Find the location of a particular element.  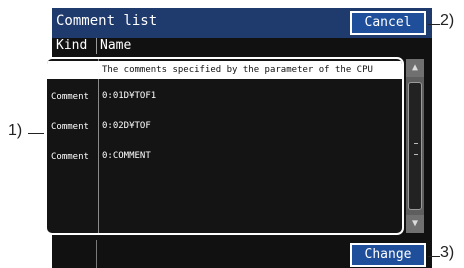

triangle-down-icon: ▼ is located at coordinates (415, 223).